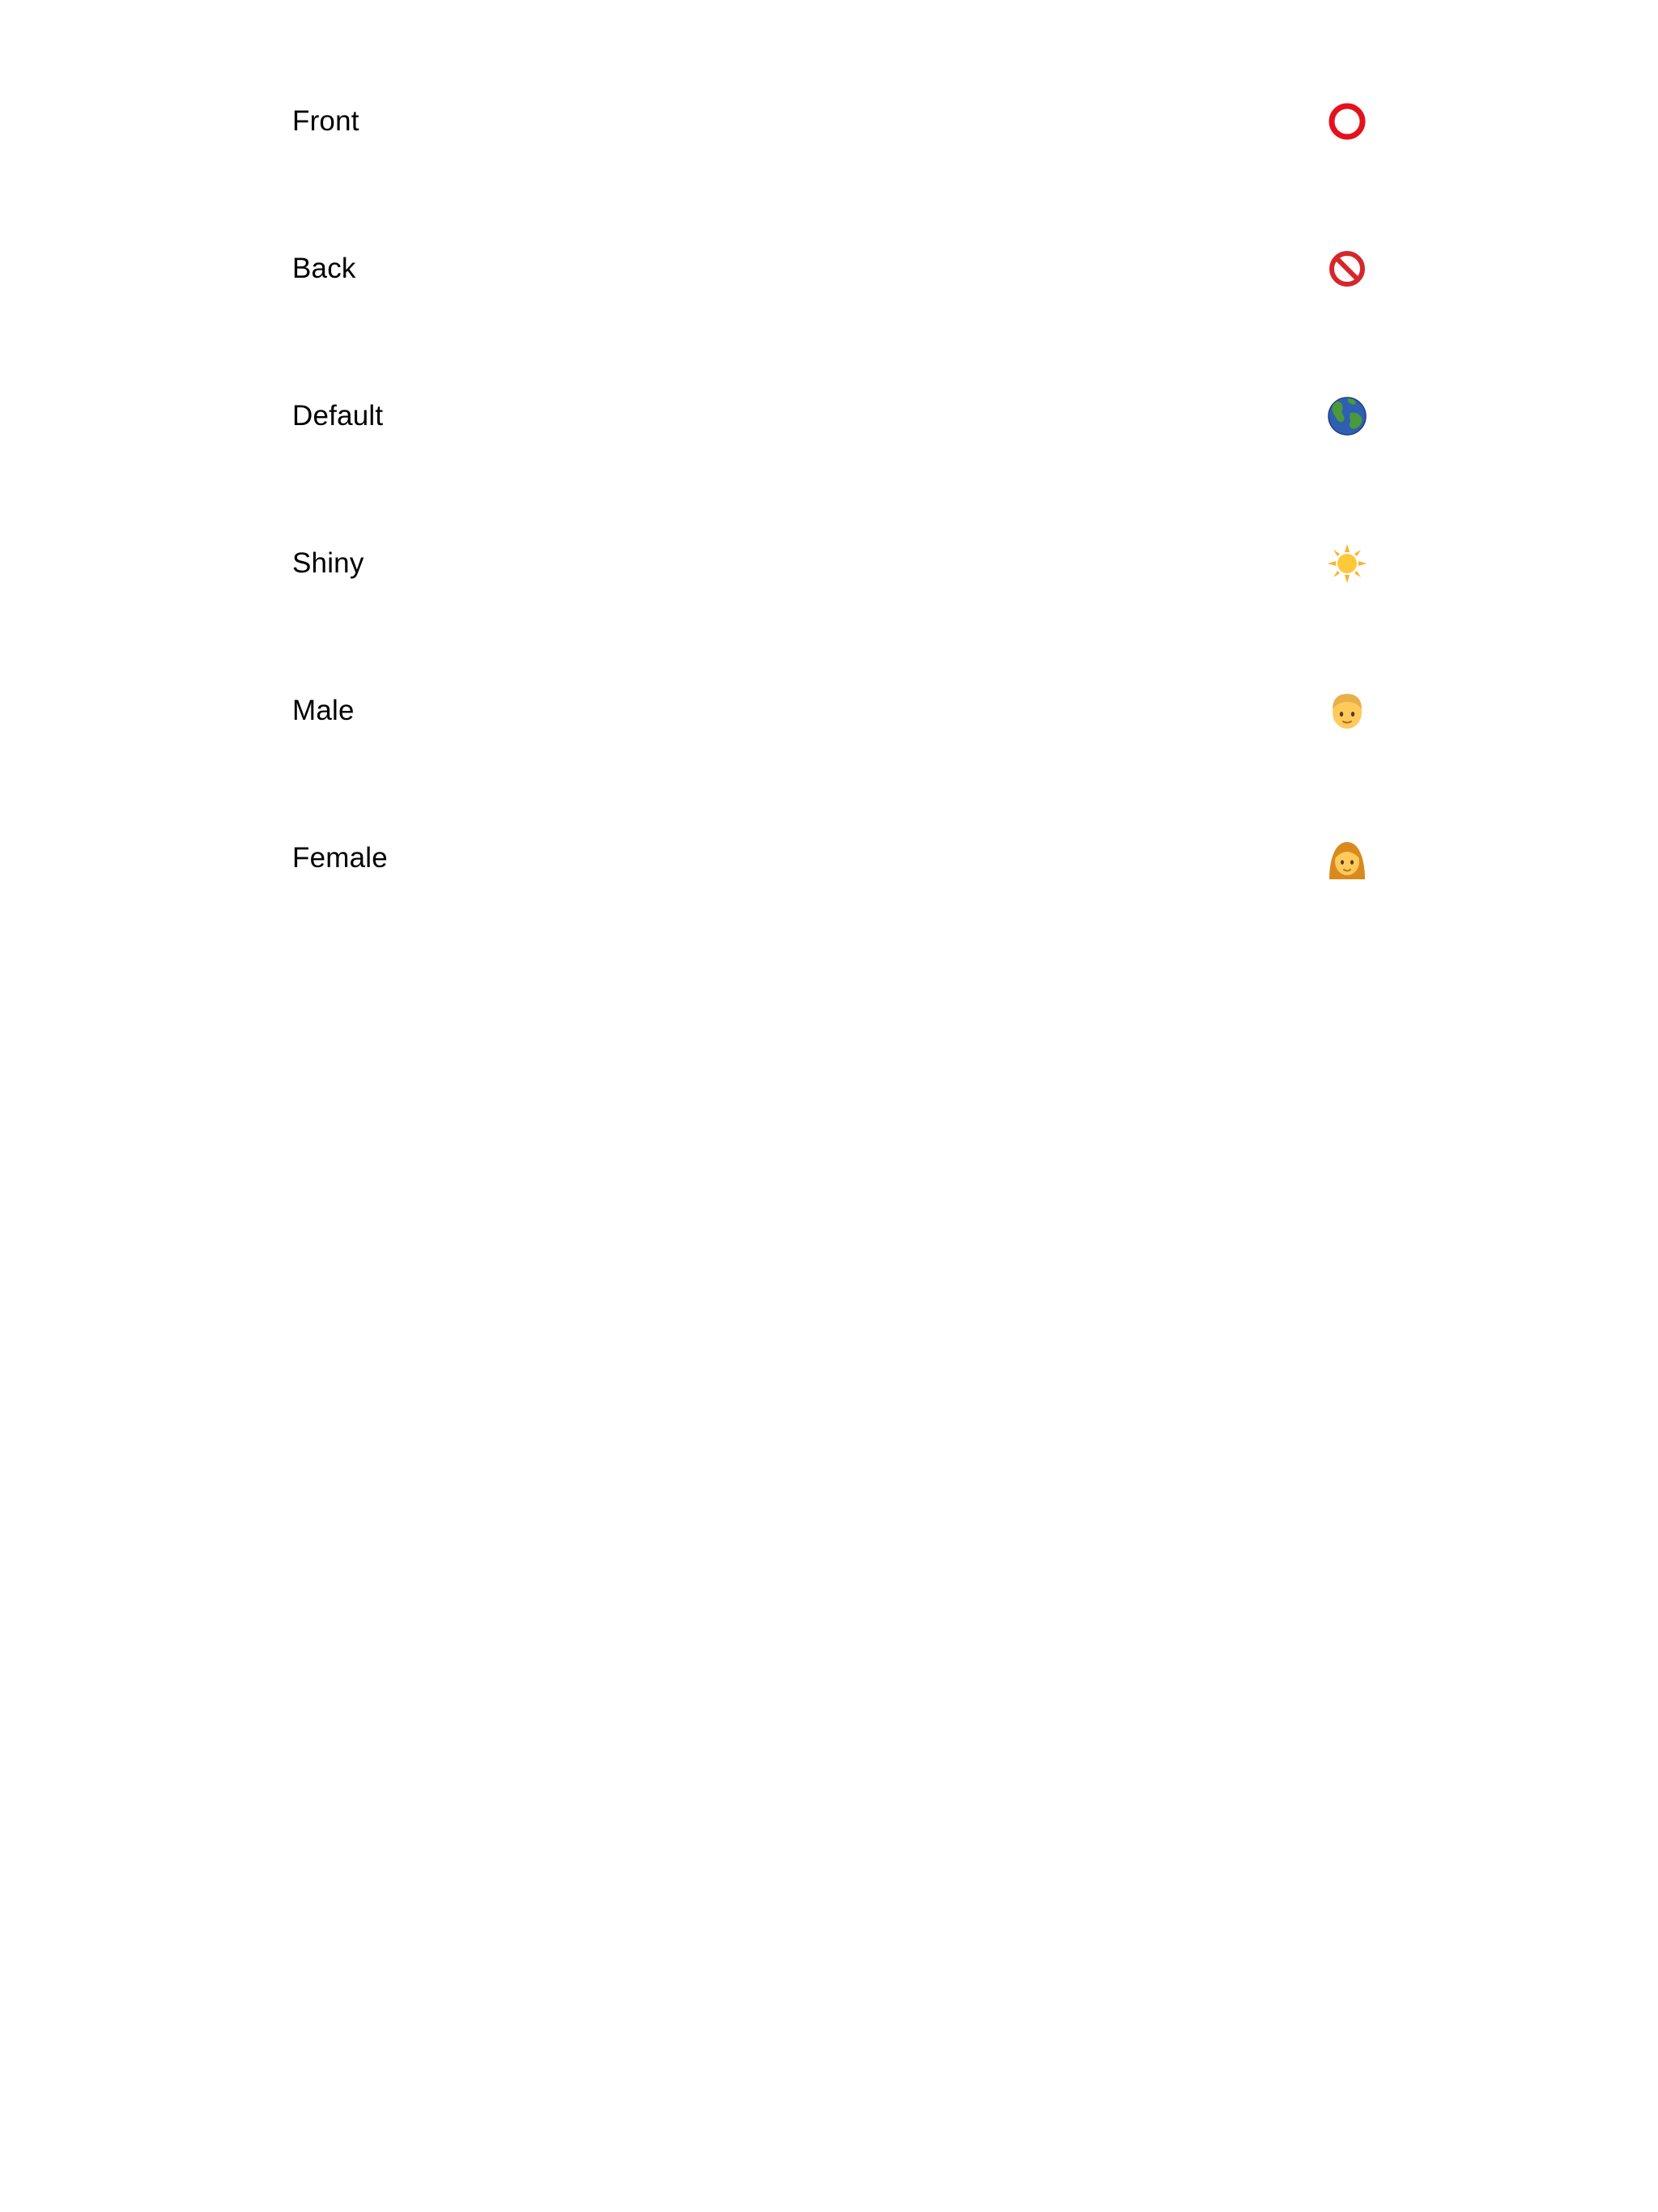 The width and height of the screenshot is (1658, 2212). I want to click on option-male: Male, so click(833, 711).